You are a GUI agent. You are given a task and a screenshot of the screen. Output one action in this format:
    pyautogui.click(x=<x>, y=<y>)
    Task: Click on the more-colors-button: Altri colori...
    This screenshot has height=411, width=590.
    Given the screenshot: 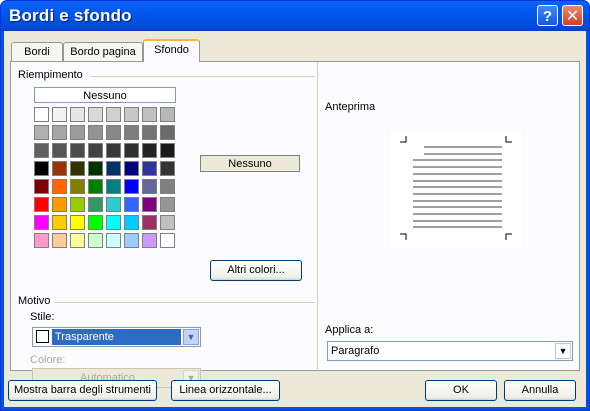 What is the action you would take?
    pyautogui.click(x=256, y=270)
    